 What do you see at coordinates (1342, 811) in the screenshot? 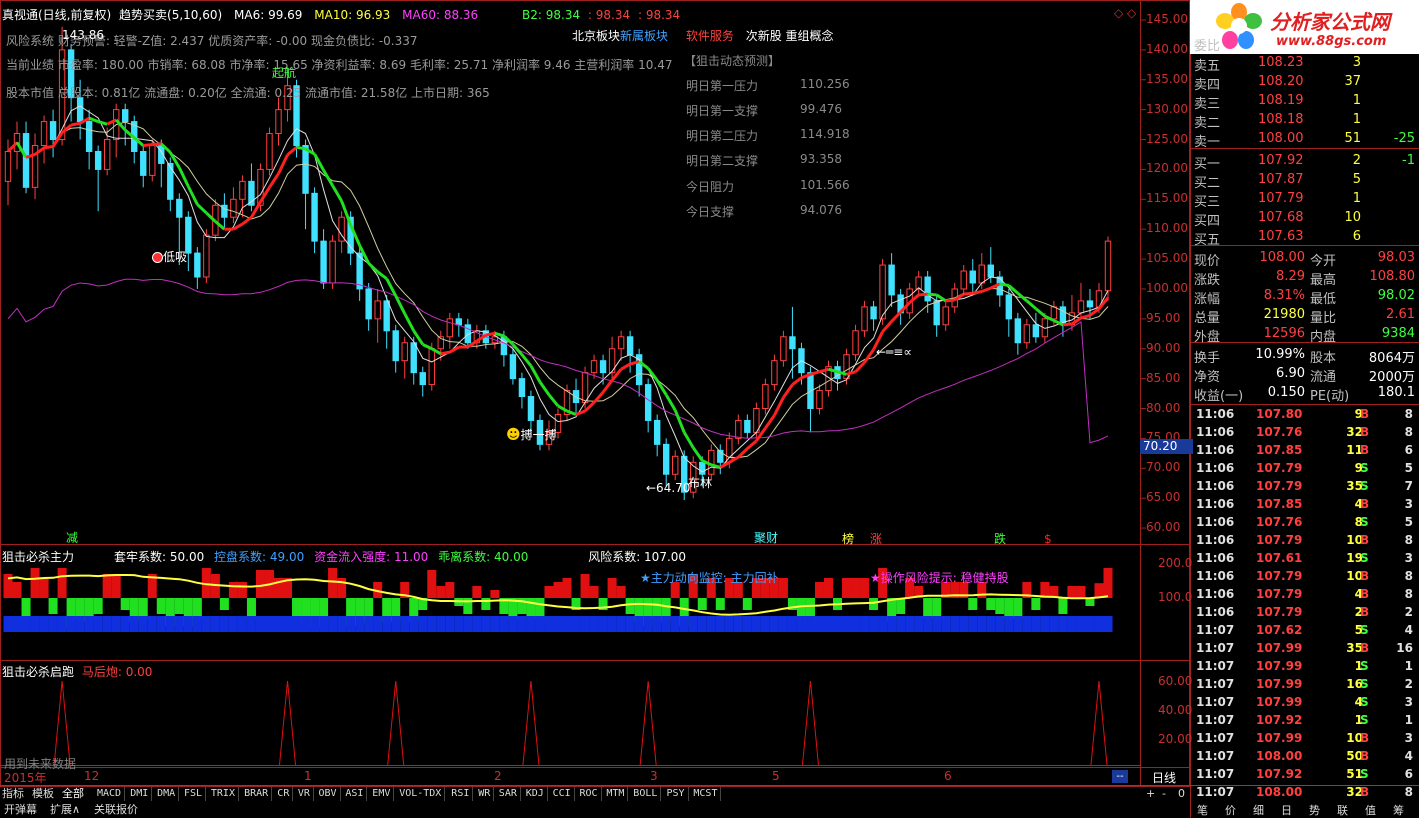
I see `quote-view-tab: 联` at bounding box center [1342, 811].